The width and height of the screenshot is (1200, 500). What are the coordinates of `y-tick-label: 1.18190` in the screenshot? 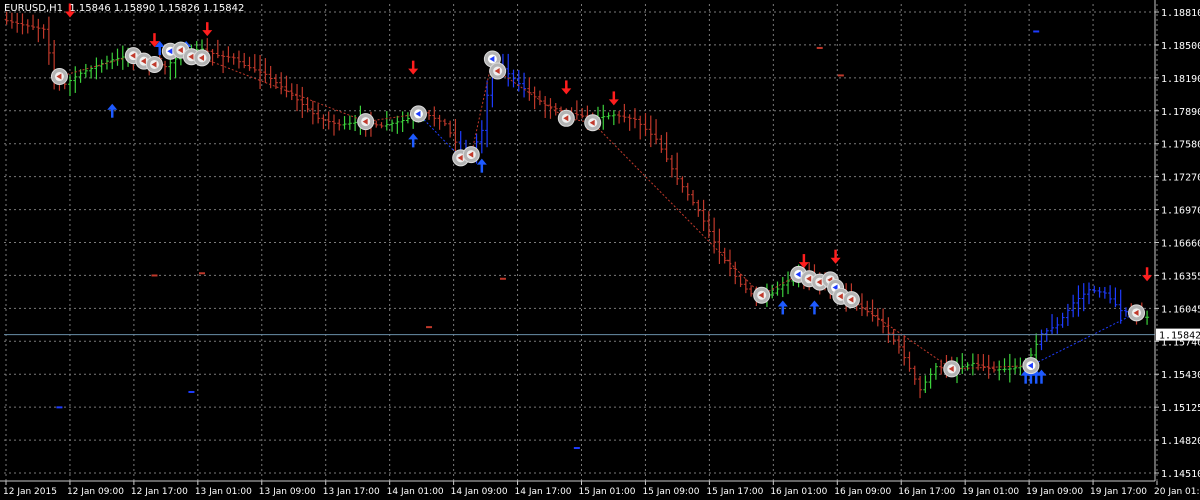 It's located at (1180, 79).